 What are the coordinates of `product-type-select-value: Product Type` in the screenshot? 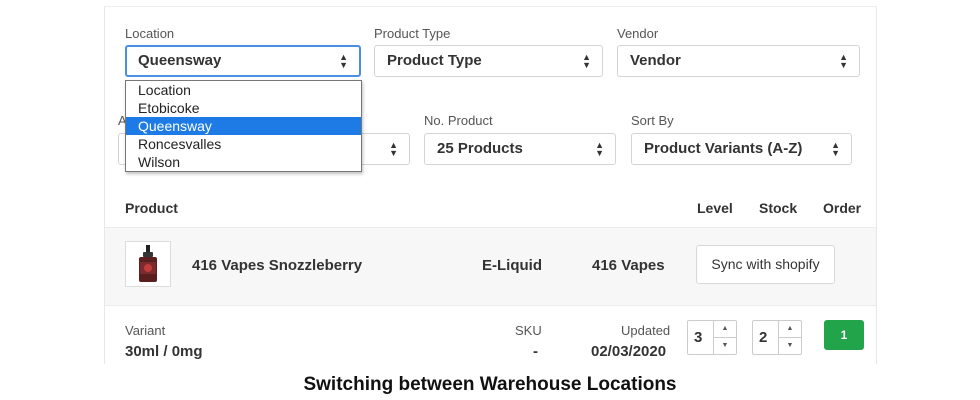 It's located at (434, 60).